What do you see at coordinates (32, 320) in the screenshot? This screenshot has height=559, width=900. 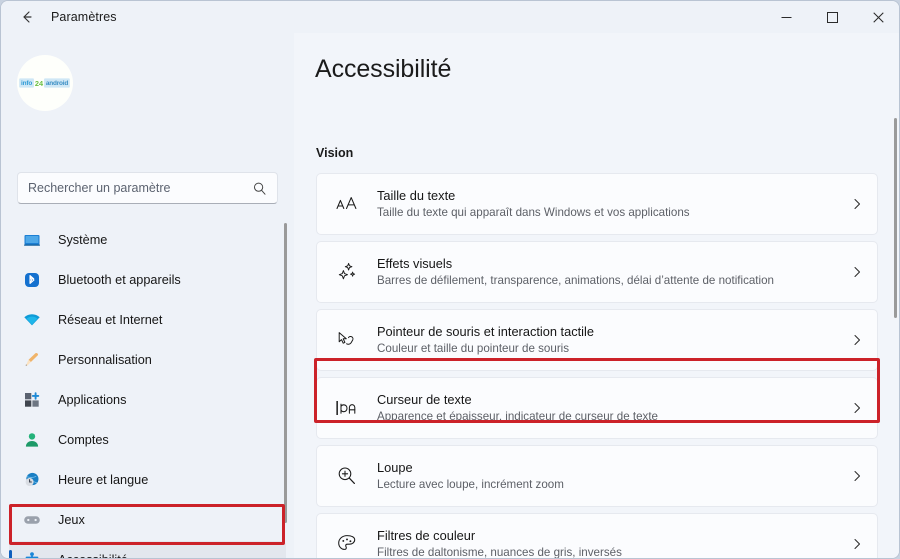 I see `wifi-icon` at bounding box center [32, 320].